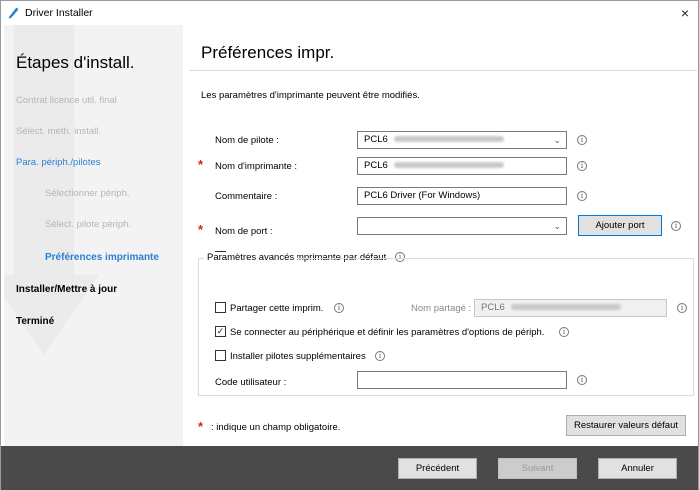 The image size is (699, 490). What do you see at coordinates (462, 226) in the screenshot?
I see `port-name-select: ⌄` at bounding box center [462, 226].